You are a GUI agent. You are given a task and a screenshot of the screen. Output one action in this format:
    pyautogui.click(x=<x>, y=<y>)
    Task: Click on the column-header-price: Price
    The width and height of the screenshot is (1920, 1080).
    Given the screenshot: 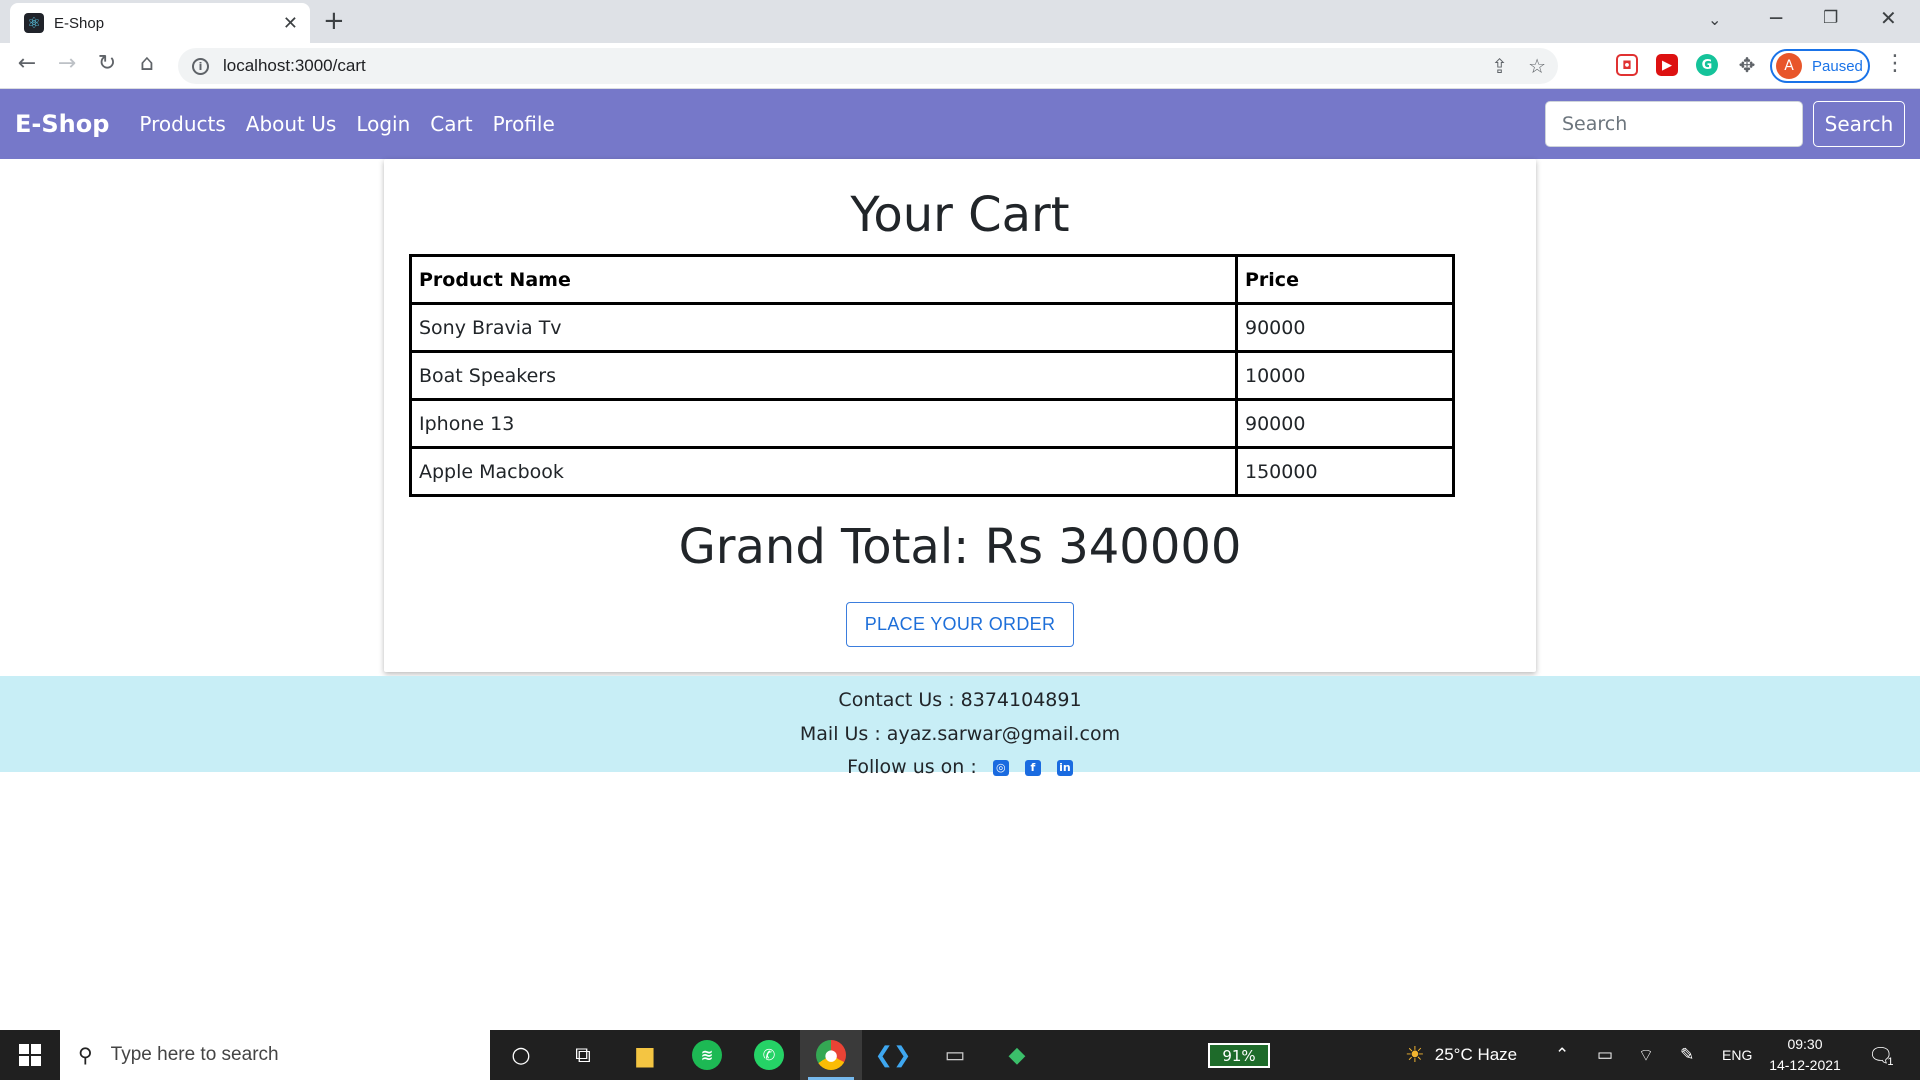 What is the action you would take?
    pyautogui.click(x=1345, y=279)
    